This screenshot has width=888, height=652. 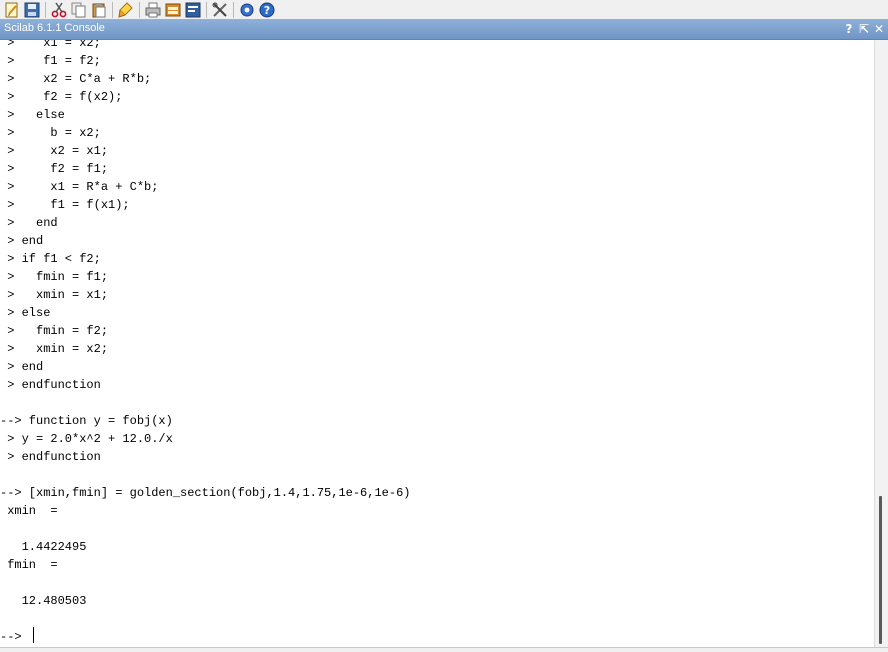 What do you see at coordinates (54, 169) in the screenshot?
I see `console-line: > f2 = f1;` at bounding box center [54, 169].